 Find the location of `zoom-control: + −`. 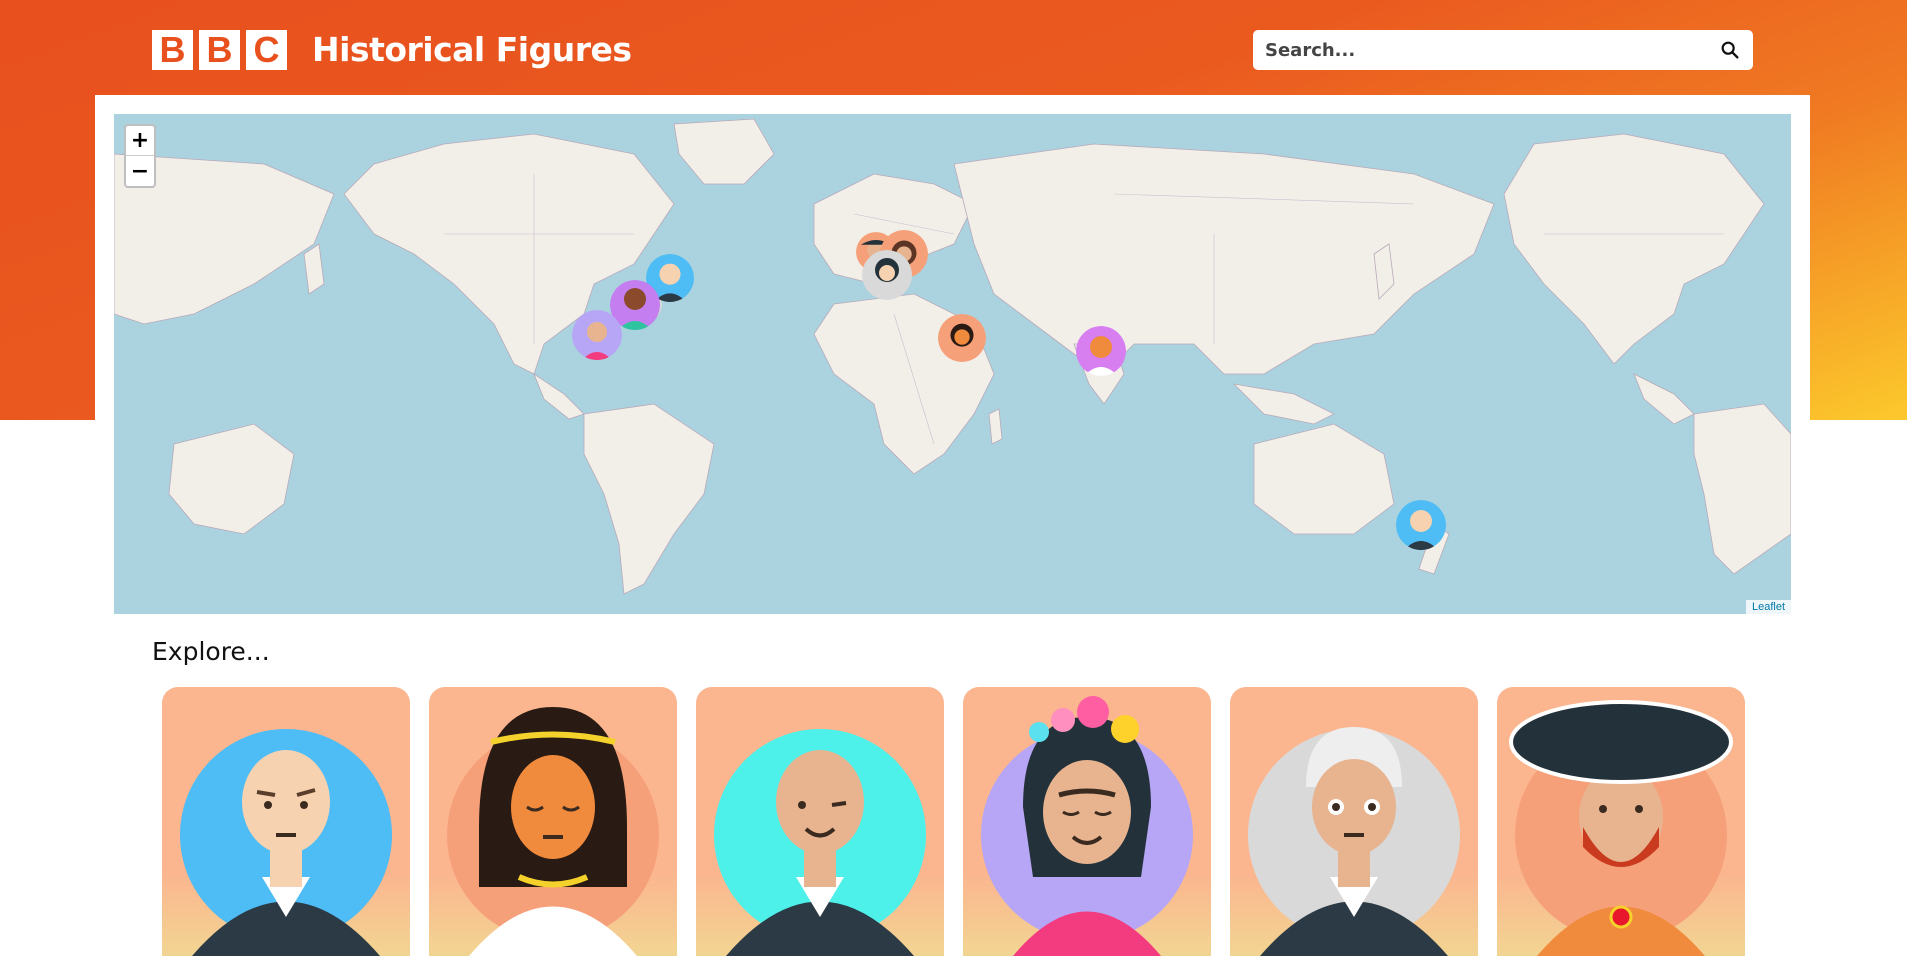

zoom-control: + − is located at coordinates (140, 156).